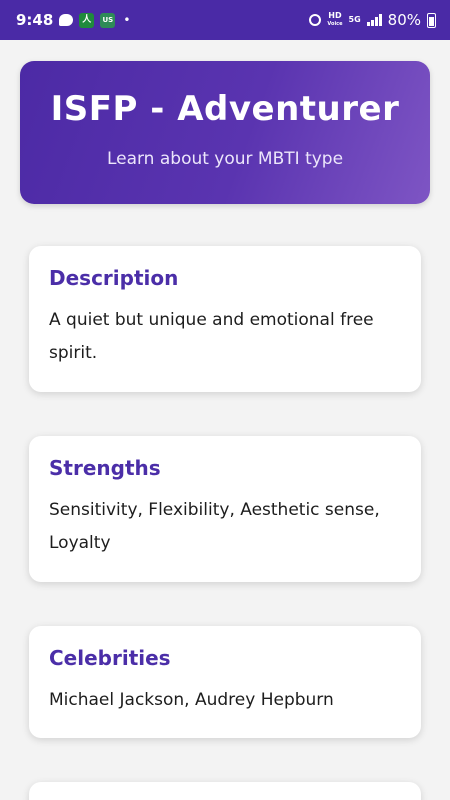 This screenshot has width=450, height=800. Describe the element at coordinates (404, 20) in the screenshot. I see `battery-percent: 80%` at that location.